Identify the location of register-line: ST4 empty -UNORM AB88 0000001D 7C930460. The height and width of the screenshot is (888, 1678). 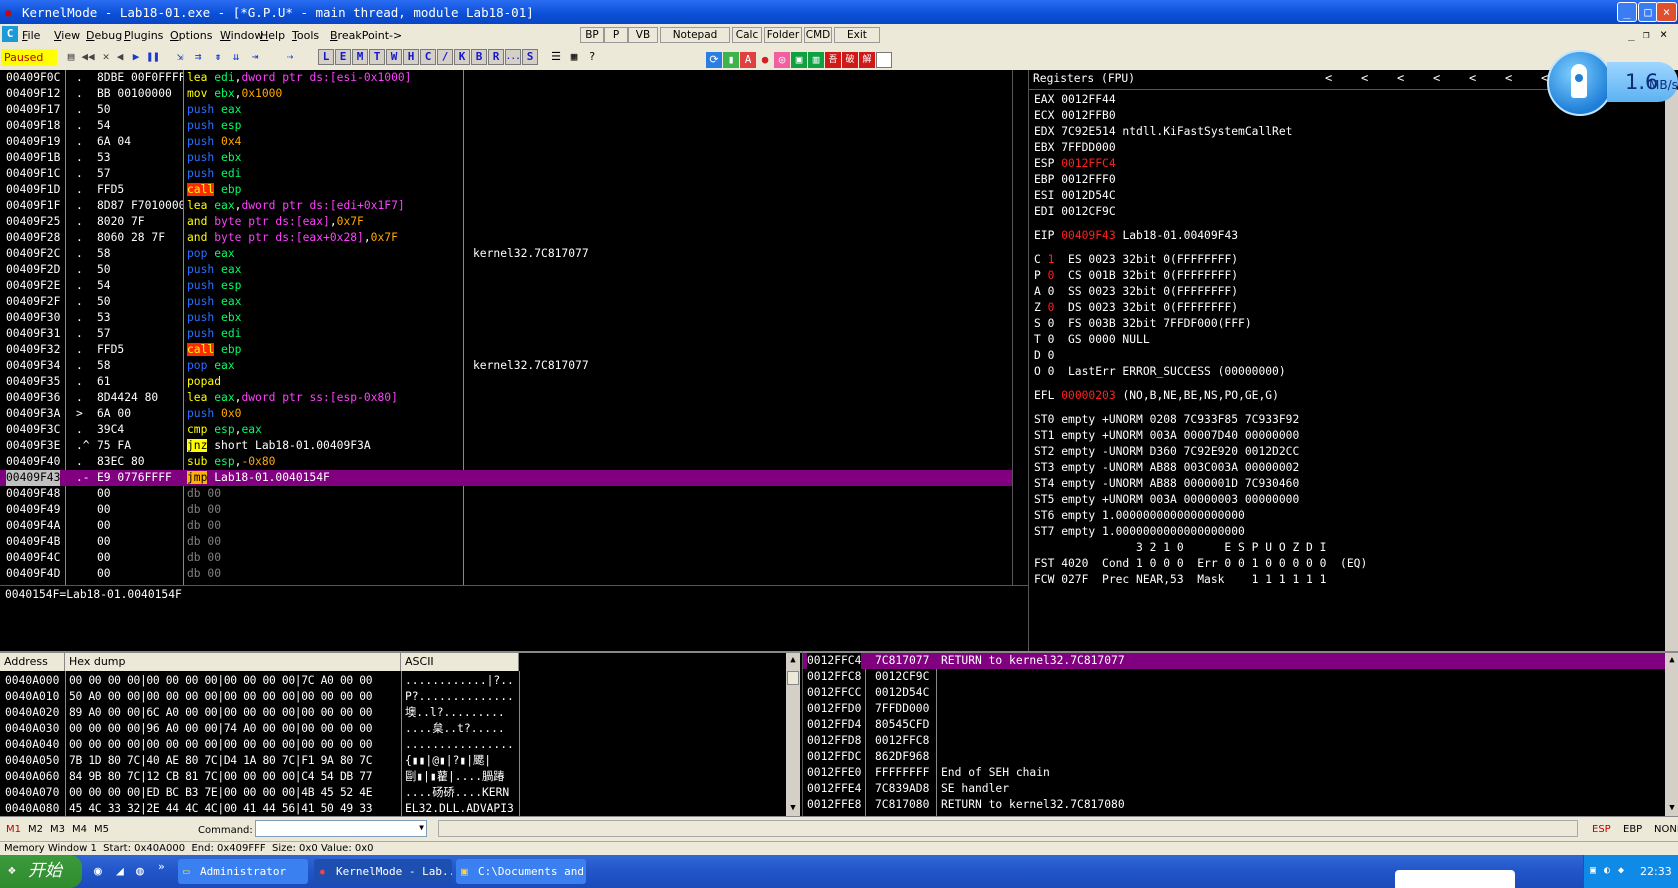
(1166, 484).